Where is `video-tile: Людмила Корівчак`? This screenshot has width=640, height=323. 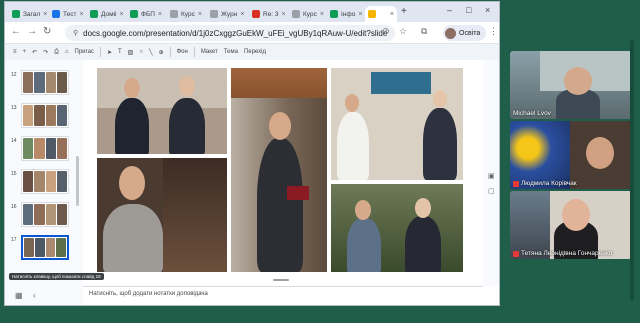 video-tile: Людмила Корівчак is located at coordinates (571, 155).